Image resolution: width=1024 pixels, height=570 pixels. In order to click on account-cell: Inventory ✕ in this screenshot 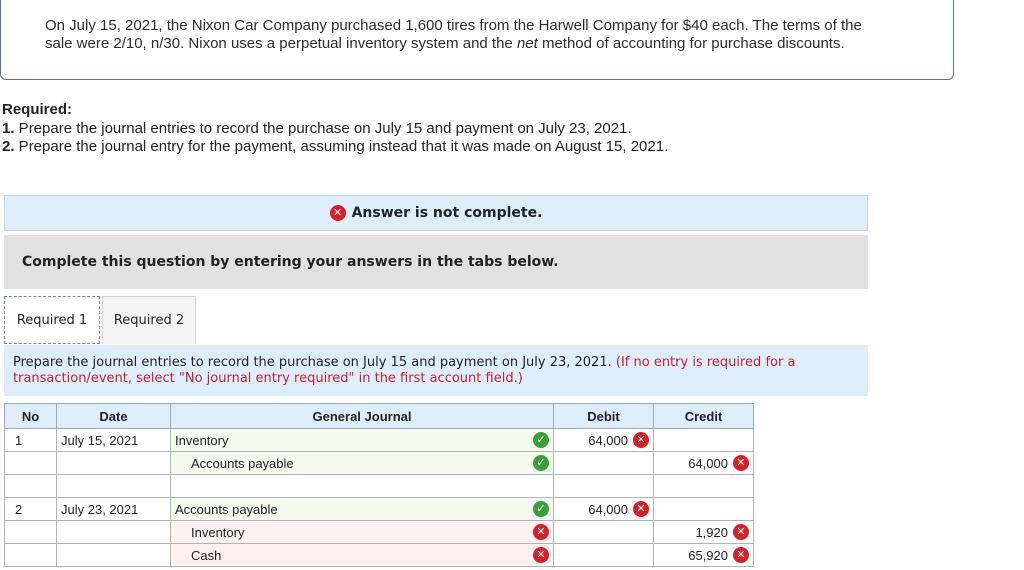, I will do `click(362, 532)`.